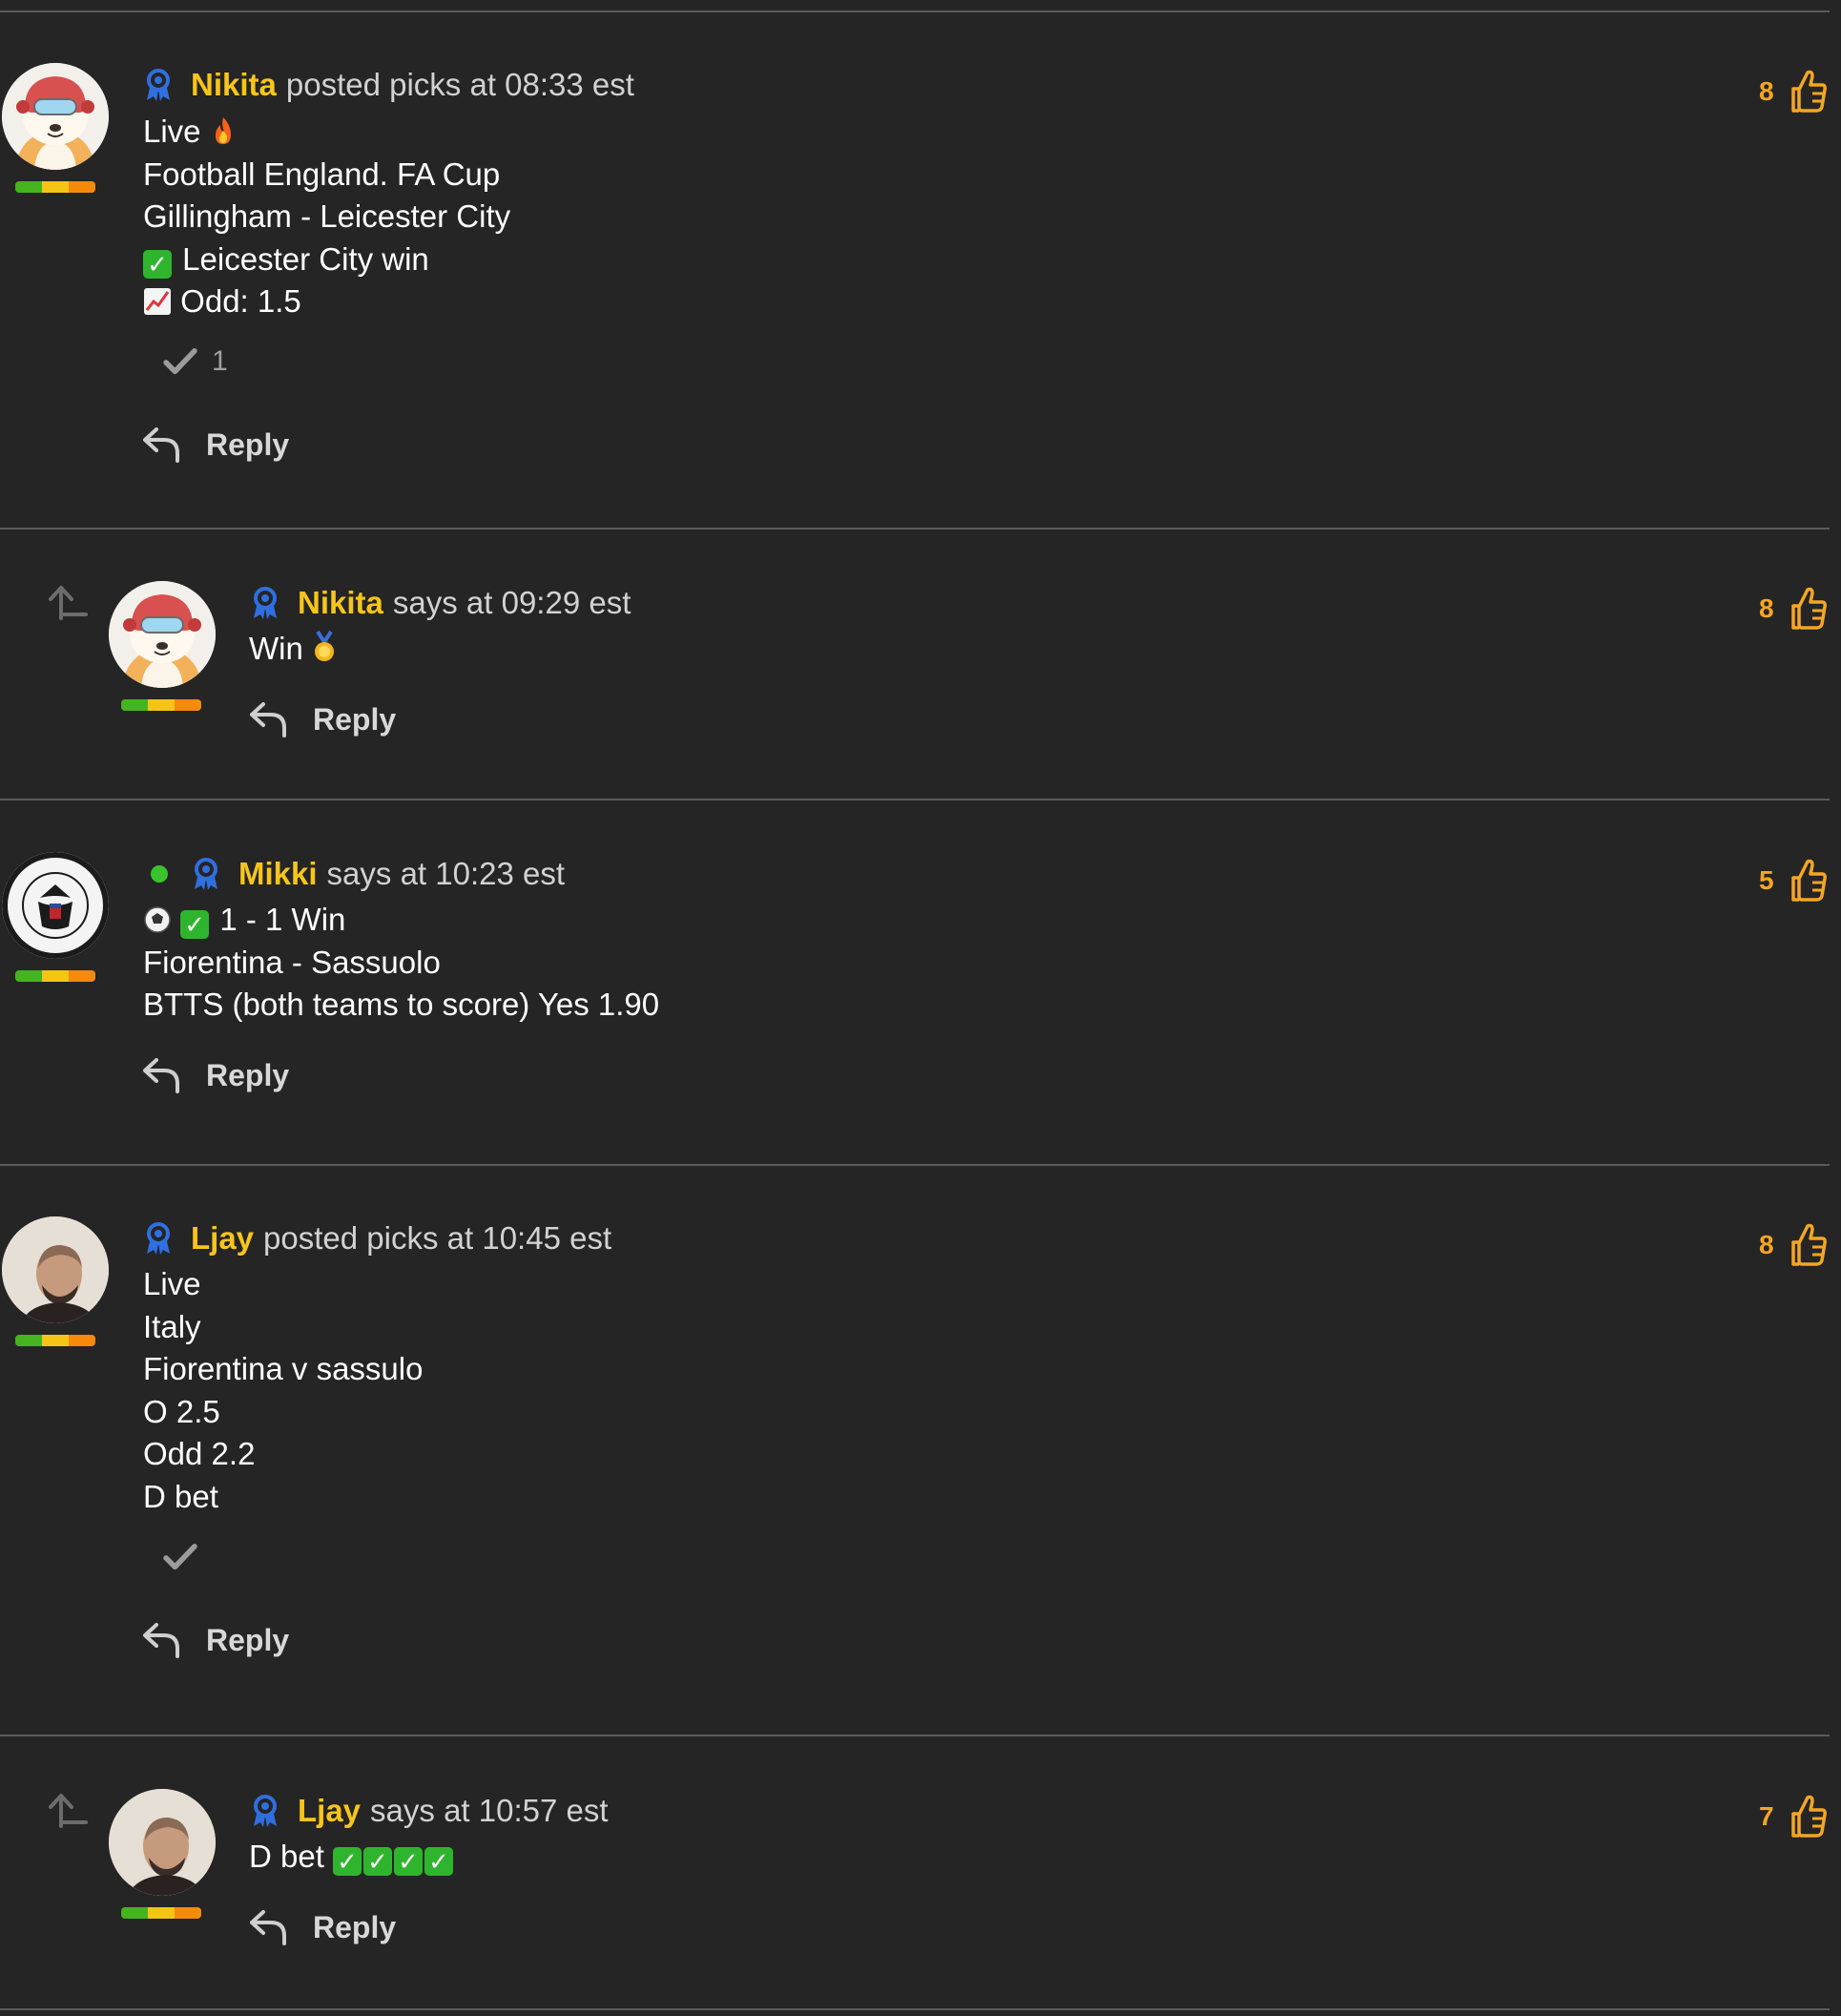  I want to click on body-line: D bet ✓ ✓ ✓ ✓, so click(352, 1857).